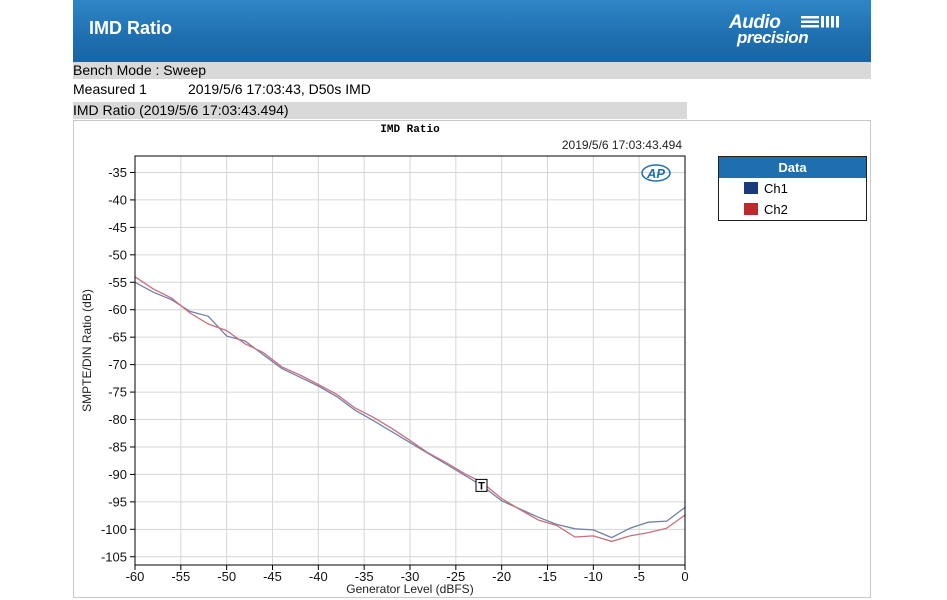 The width and height of the screenshot is (947, 600). Describe the element at coordinates (776, 188) in the screenshot. I see `legend-label-ch1: Ch1` at that location.